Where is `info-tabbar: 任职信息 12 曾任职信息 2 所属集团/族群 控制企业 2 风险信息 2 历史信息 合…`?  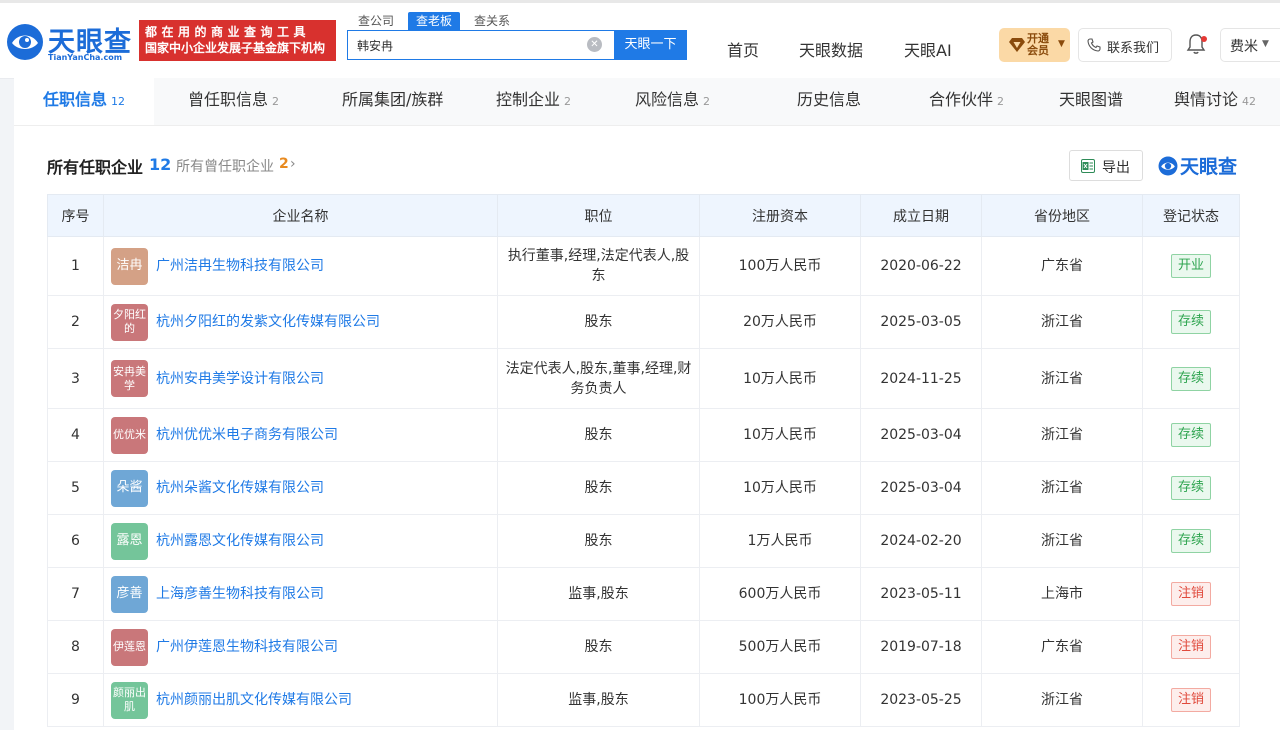
info-tabbar: 任职信息 12 曾任职信息 2 所属集团/族群 控制企业 2 风险信息 2 历史信息 合… is located at coordinates (647, 102).